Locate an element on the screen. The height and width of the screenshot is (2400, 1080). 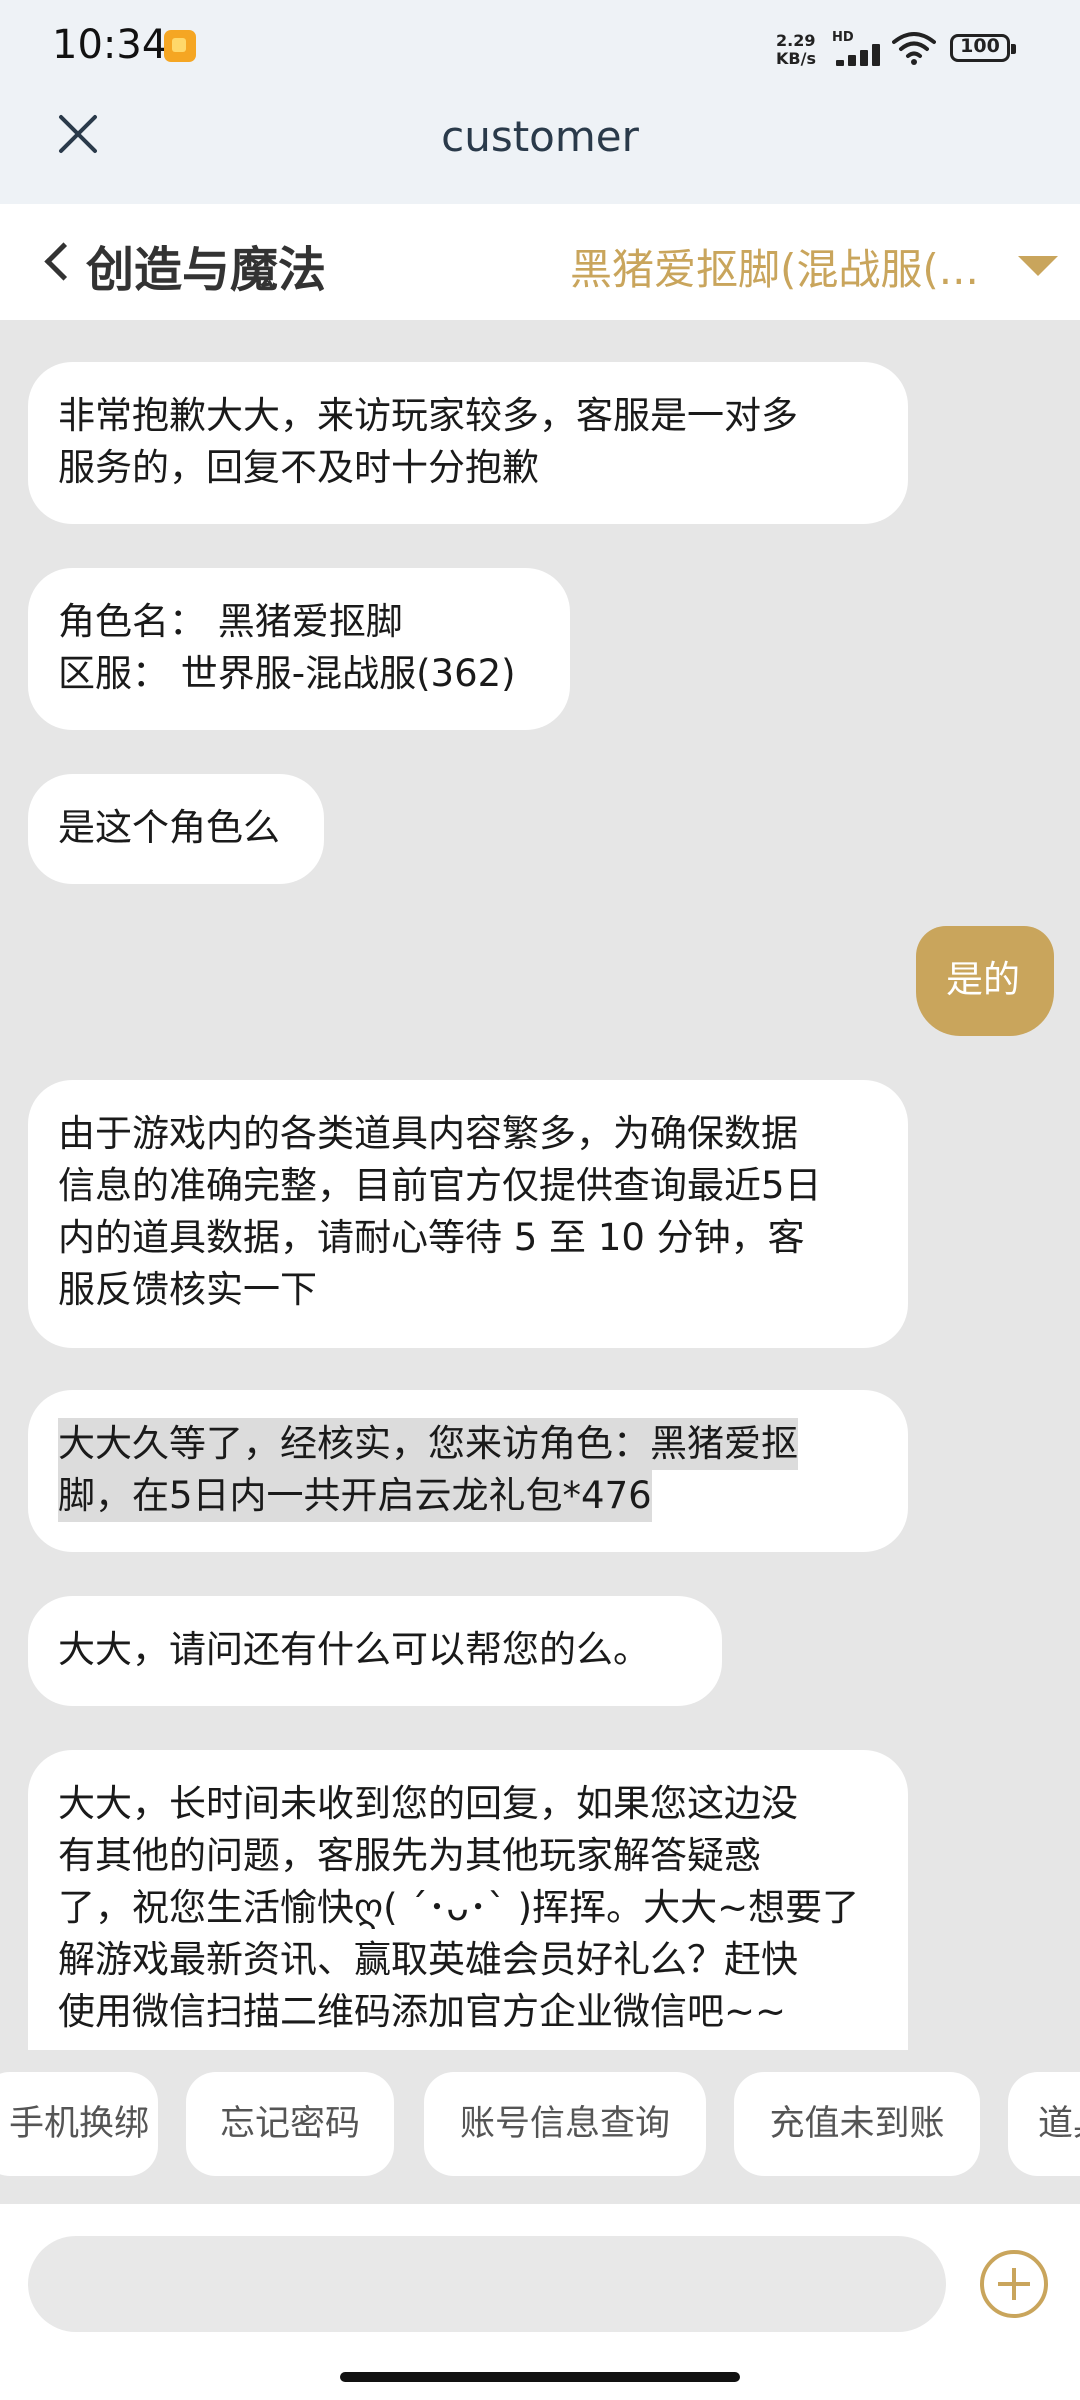
dropdown-icon is located at coordinates (1038, 266).